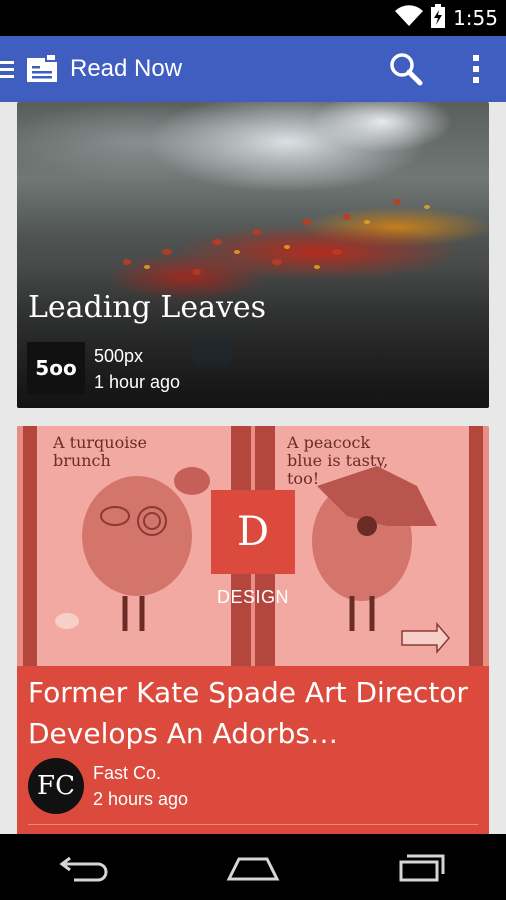 This screenshot has height=900, width=506. I want to click on source-logo: FC, so click(56, 786).